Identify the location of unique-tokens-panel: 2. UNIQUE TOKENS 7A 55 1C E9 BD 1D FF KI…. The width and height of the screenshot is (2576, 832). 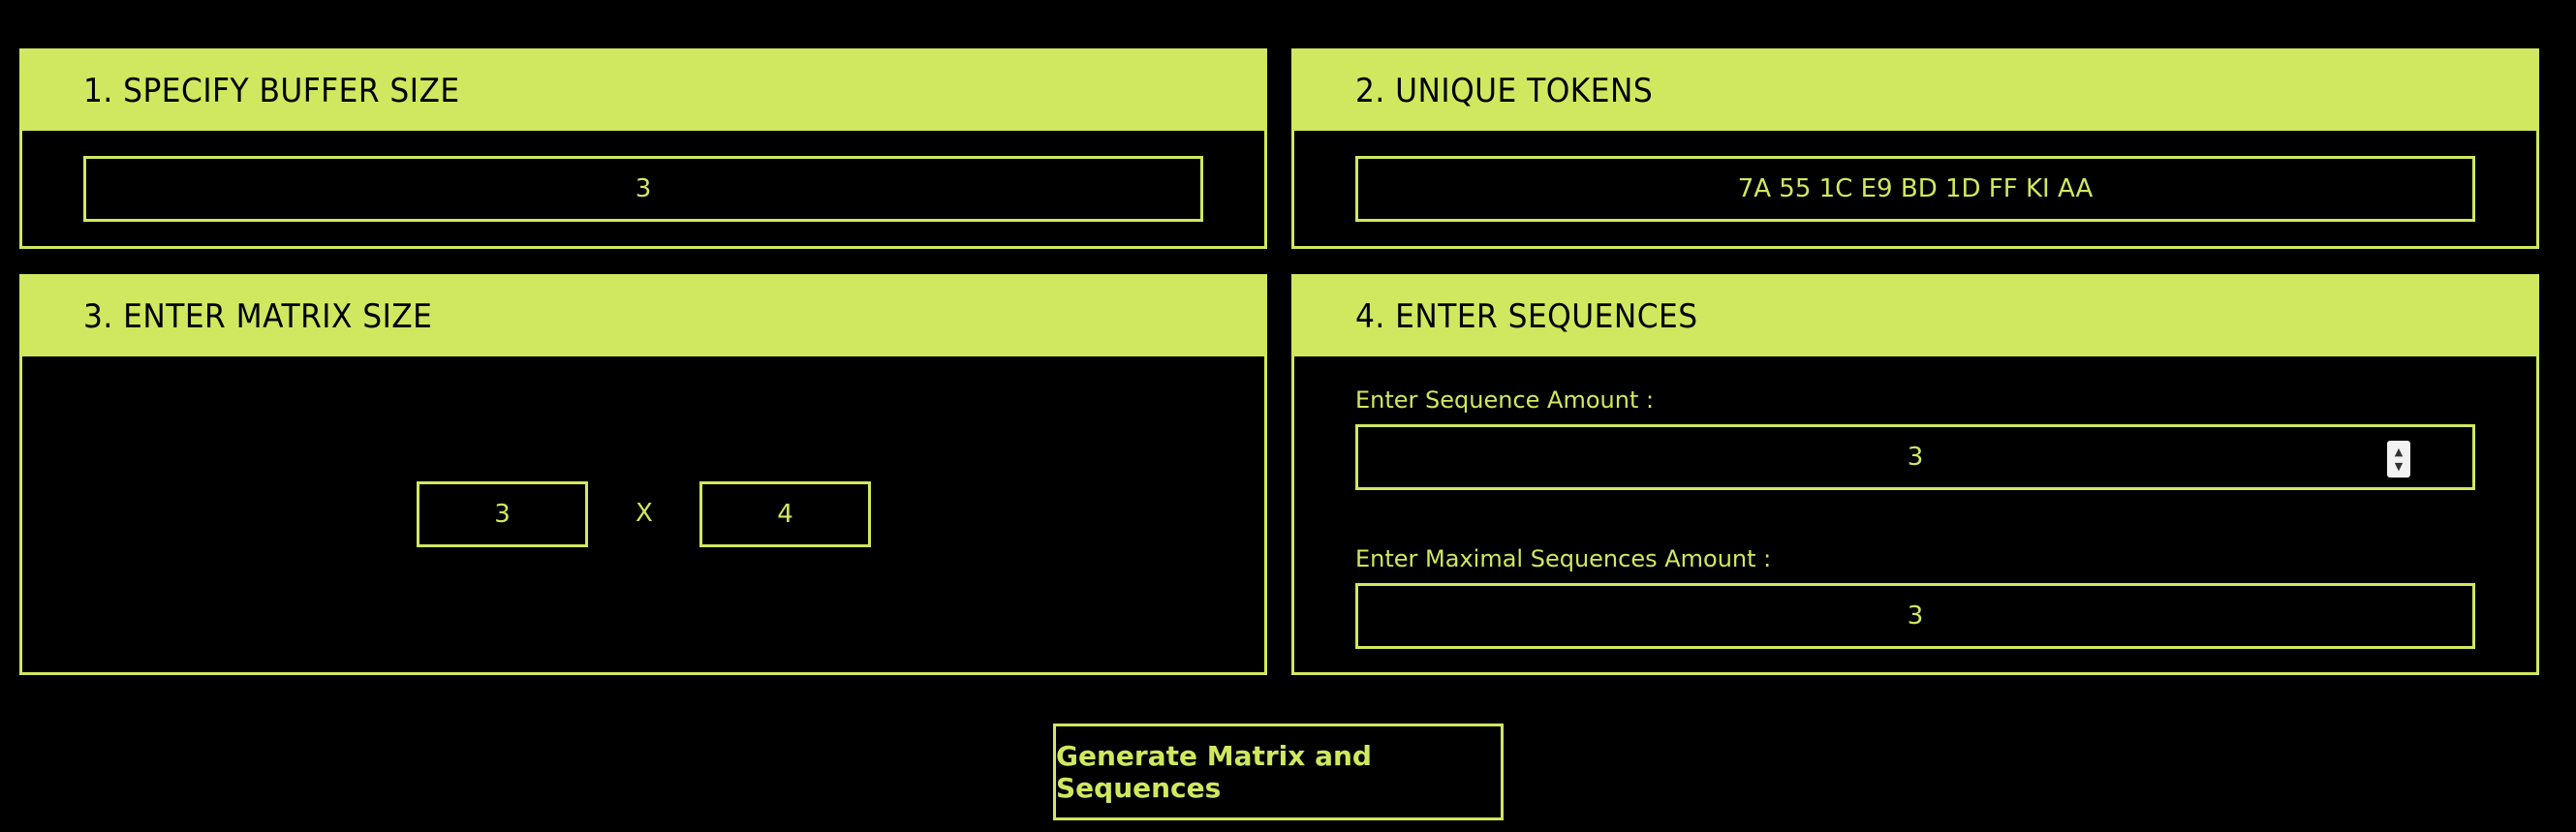
(1915, 149).